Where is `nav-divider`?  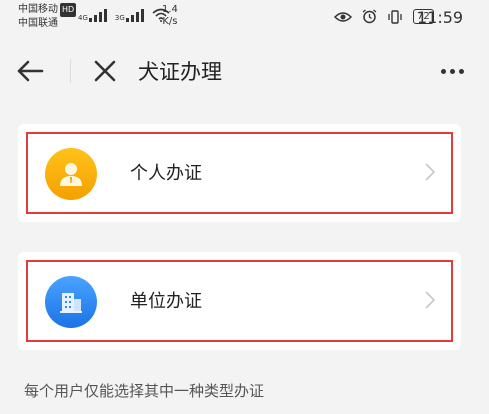
nav-divider is located at coordinates (70, 71).